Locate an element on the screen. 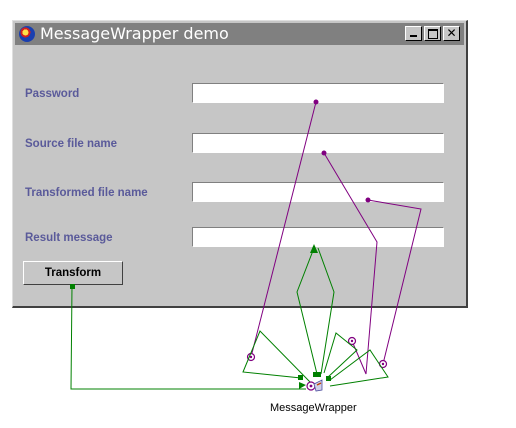 This screenshot has height=428, width=516. green-square-left is located at coordinates (300, 377).